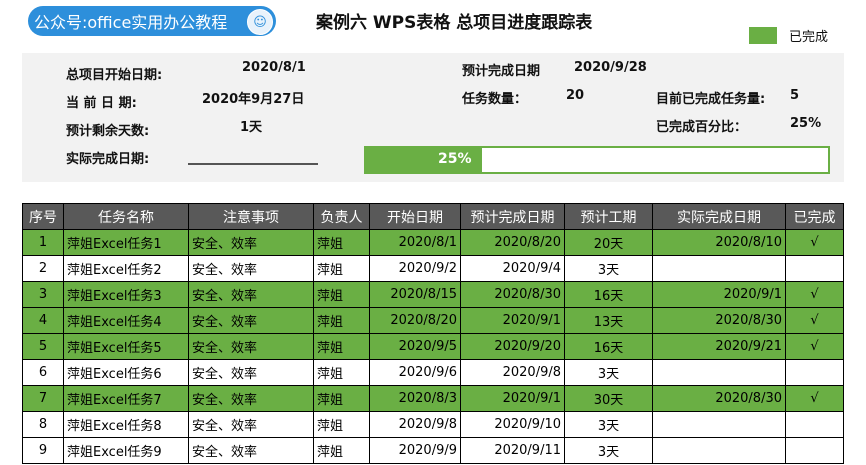  What do you see at coordinates (608, 320) in the screenshot?
I see `cell-dur: 13天` at bounding box center [608, 320].